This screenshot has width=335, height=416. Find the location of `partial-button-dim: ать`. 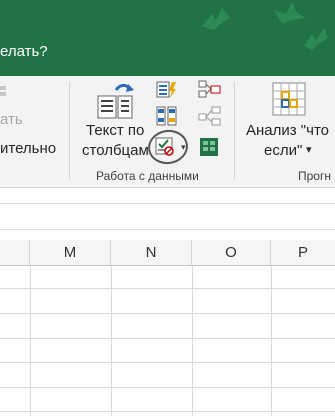

partial-button-dim: ать is located at coordinates (11, 119).